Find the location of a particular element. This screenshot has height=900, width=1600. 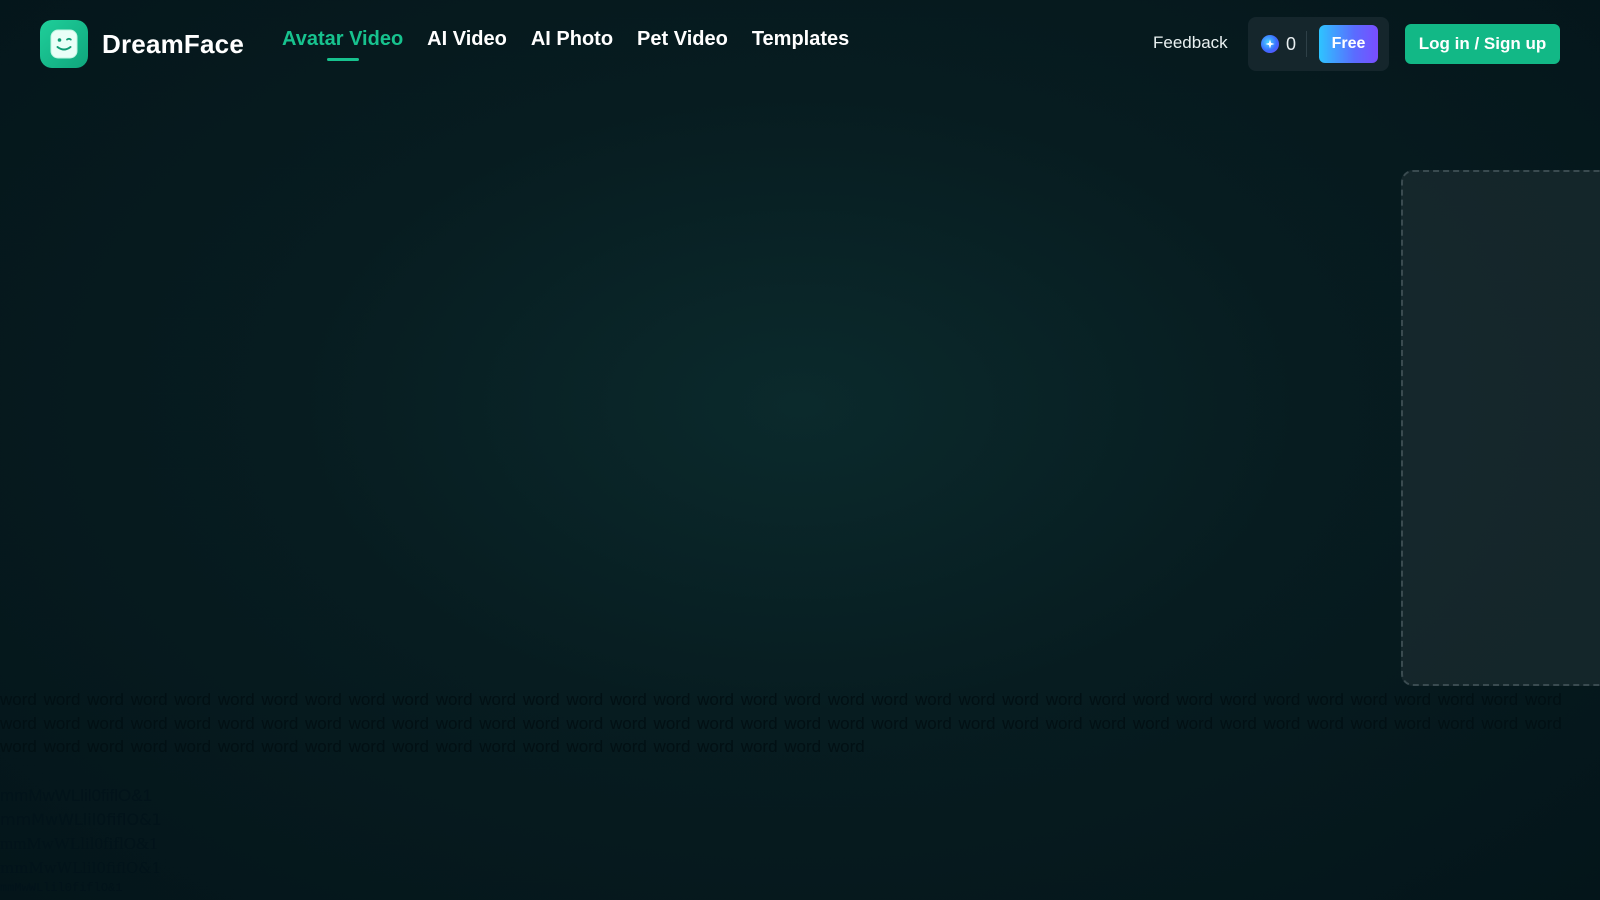

brand-logo: DreamFace is located at coordinates (142, 44).